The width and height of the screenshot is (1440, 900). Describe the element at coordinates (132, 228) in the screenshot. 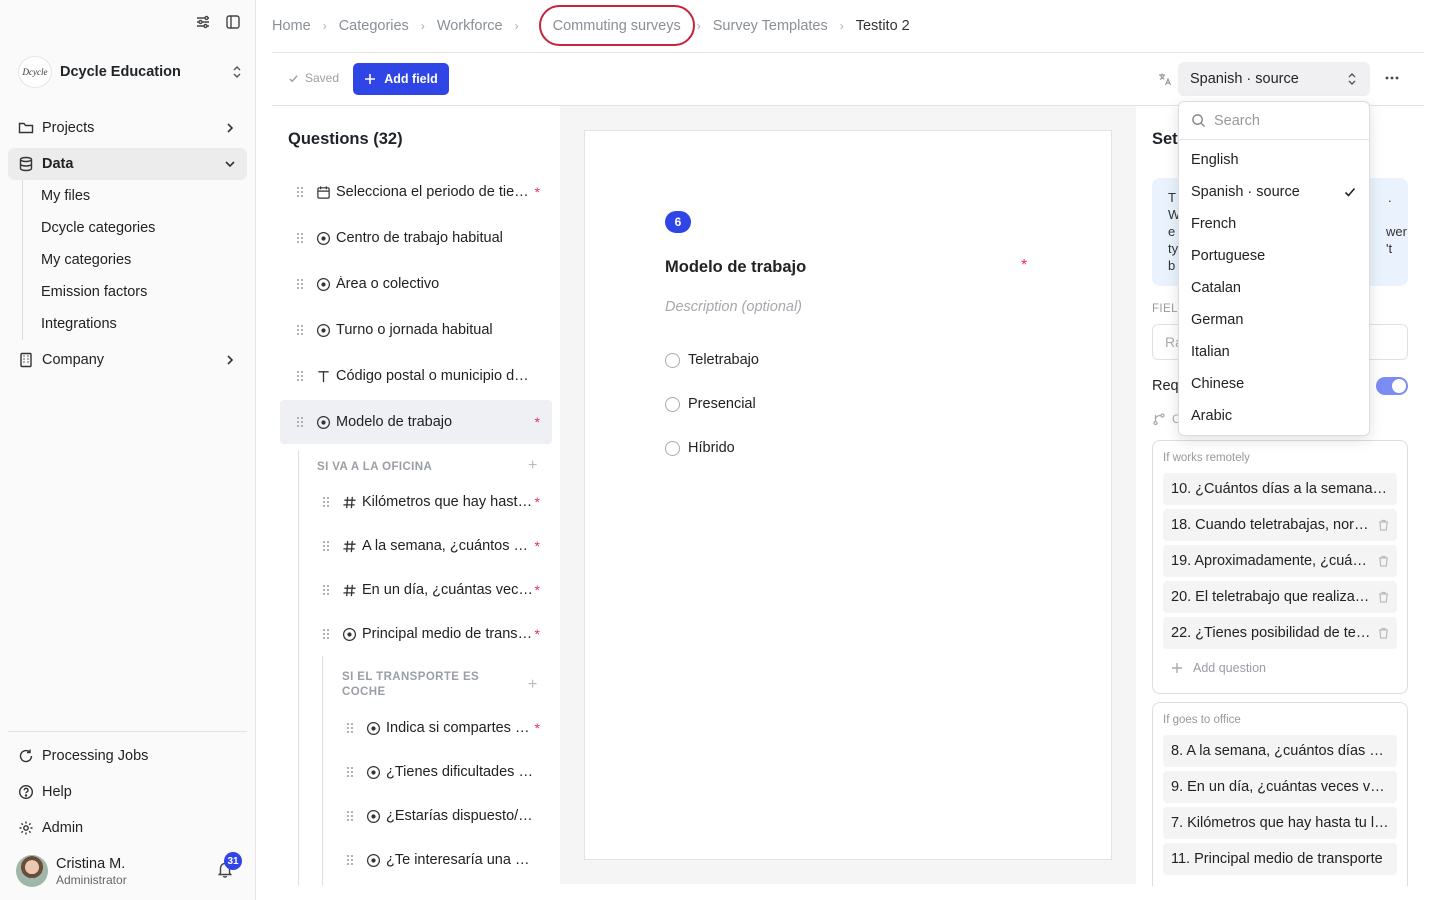

I see `subnav-dcycle-categories: Dcycle categories` at that location.